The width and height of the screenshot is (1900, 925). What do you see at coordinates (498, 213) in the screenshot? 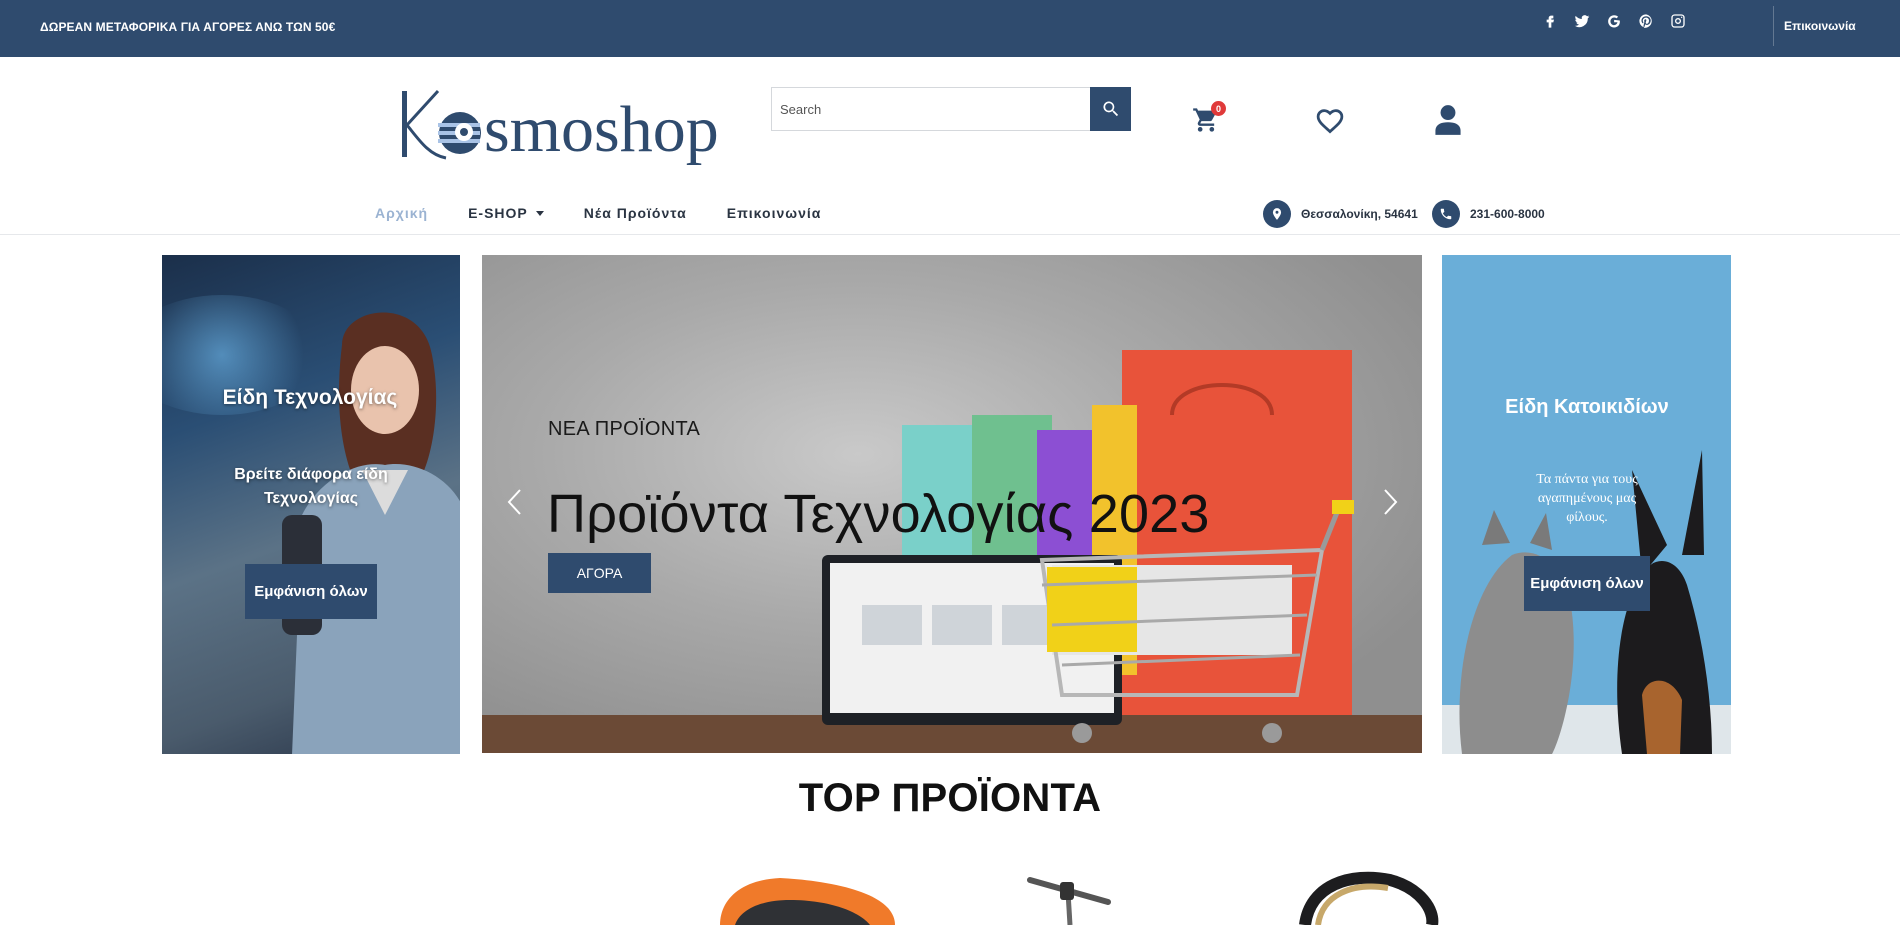
I see `nav-item-eshop-label: E-SHOP` at bounding box center [498, 213].